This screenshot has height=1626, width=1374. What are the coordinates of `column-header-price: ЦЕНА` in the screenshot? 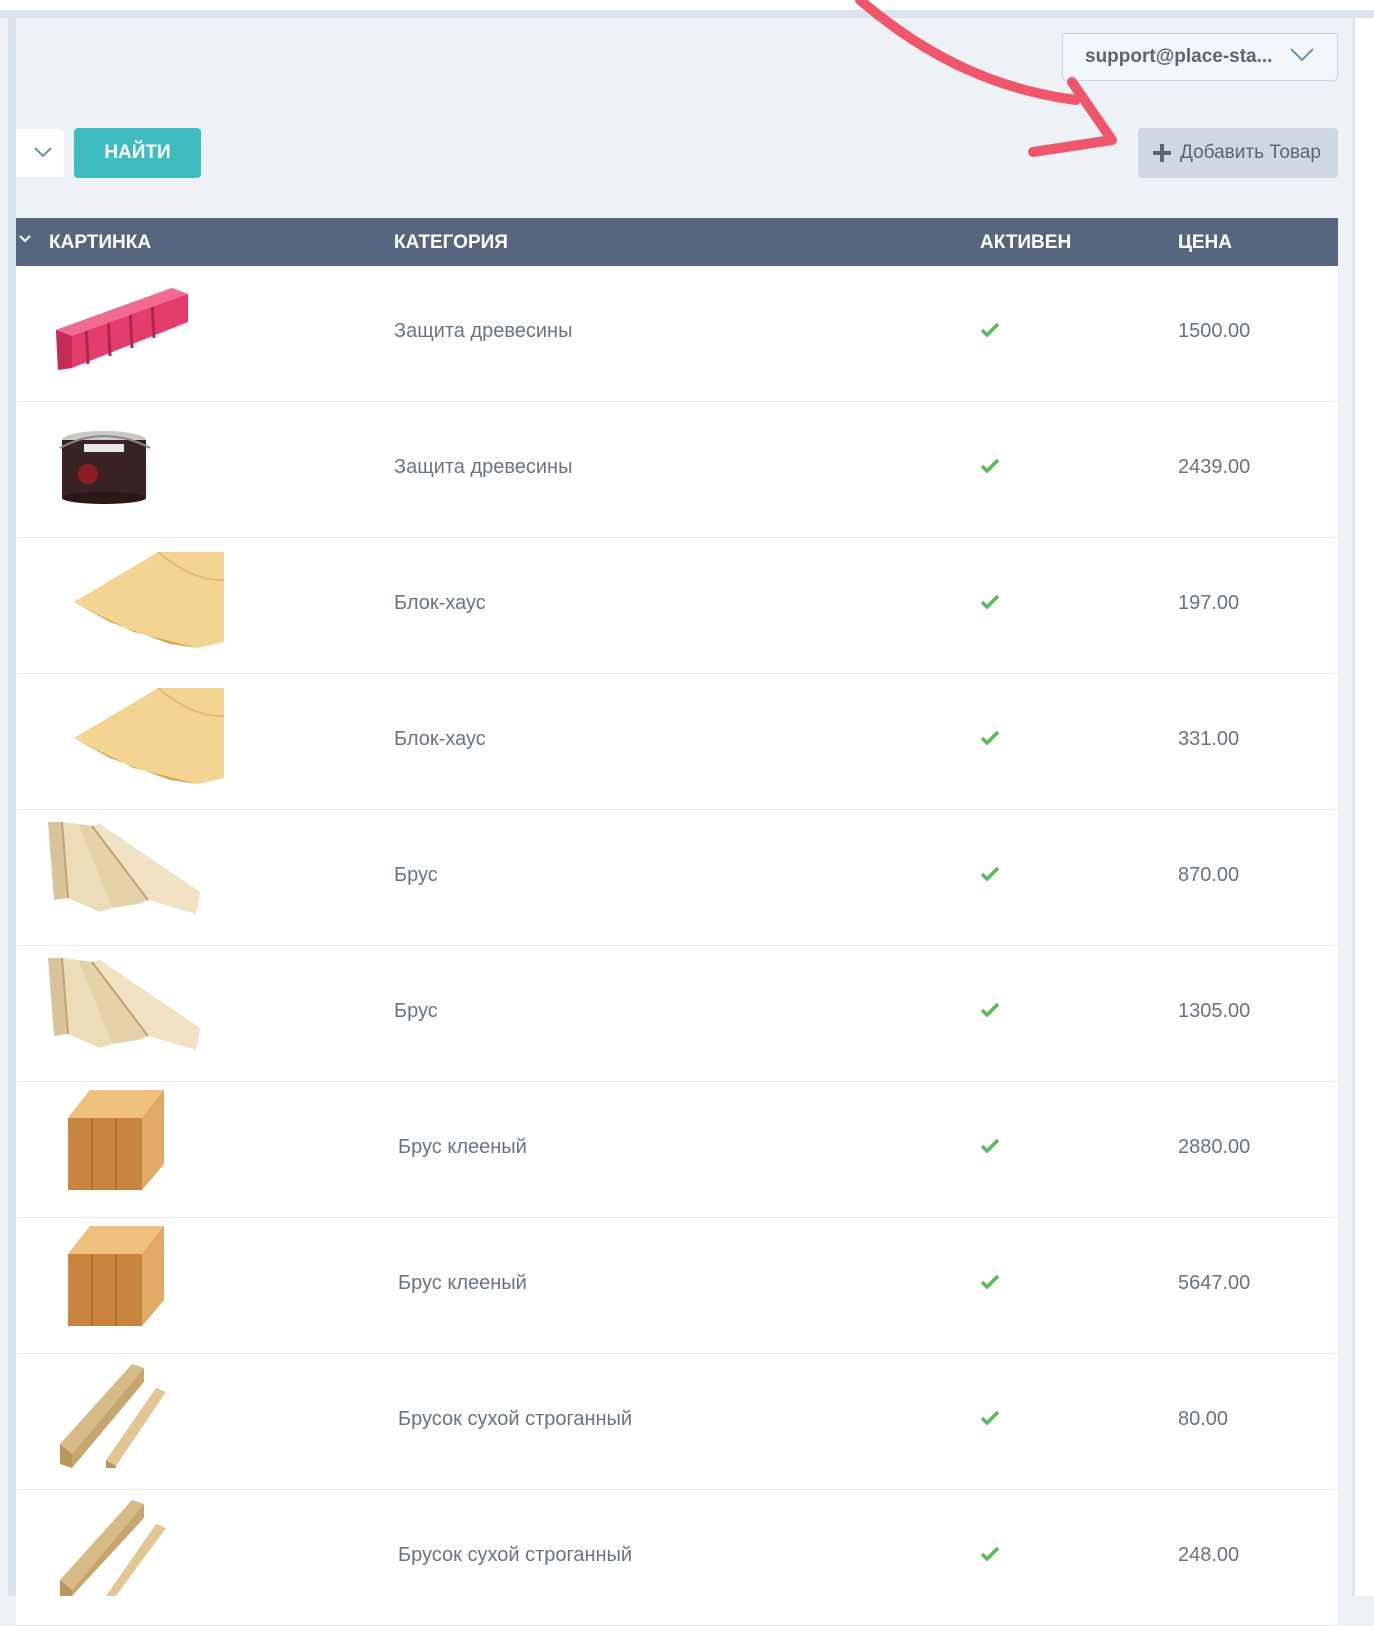 It's located at (1205, 243).